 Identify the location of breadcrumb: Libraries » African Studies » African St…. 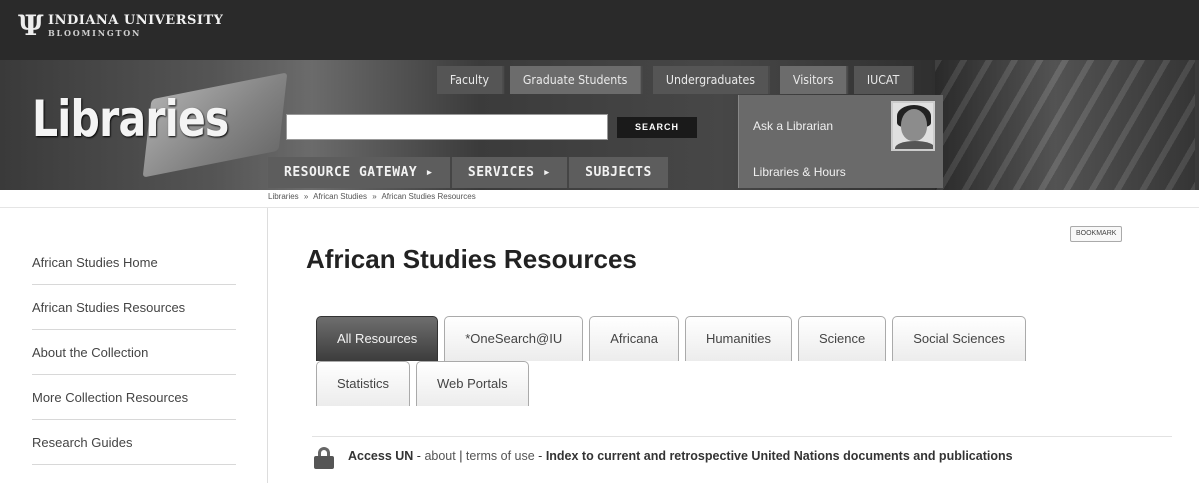
(373, 196).